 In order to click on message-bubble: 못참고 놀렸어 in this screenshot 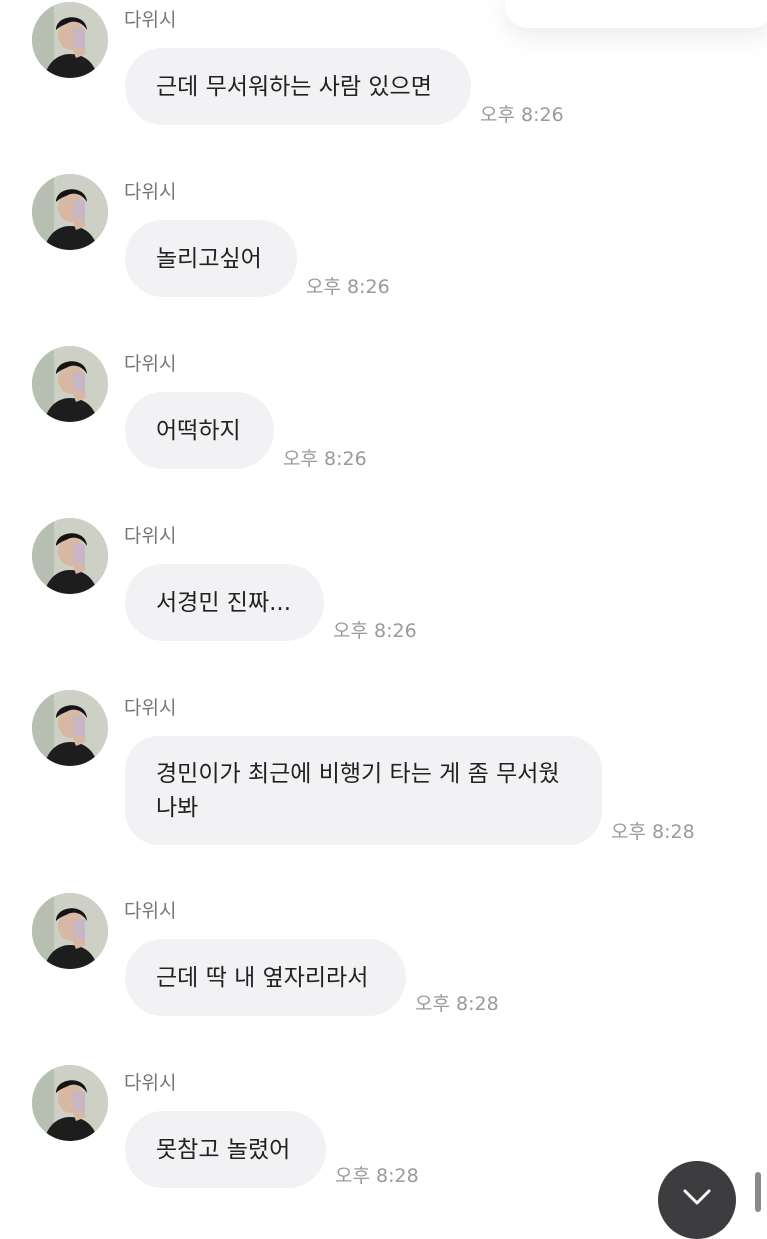, I will do `click(225, 1149)`.